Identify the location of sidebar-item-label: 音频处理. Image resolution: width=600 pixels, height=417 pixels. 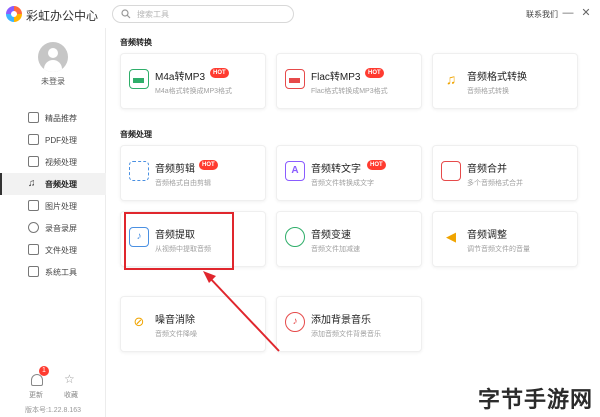
(61, 184).